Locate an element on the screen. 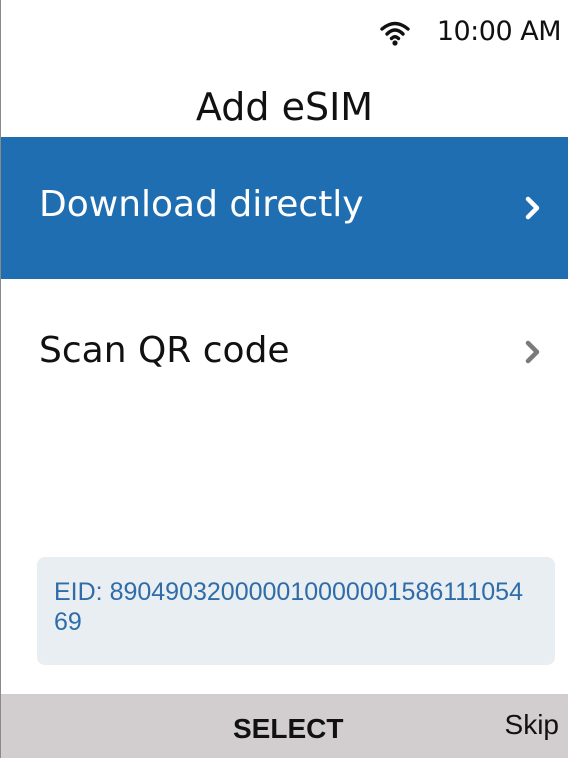 Image resolution: width=568 pixels, height=758 pixels. option-label: Download directly is located at coordinates (201, 204).